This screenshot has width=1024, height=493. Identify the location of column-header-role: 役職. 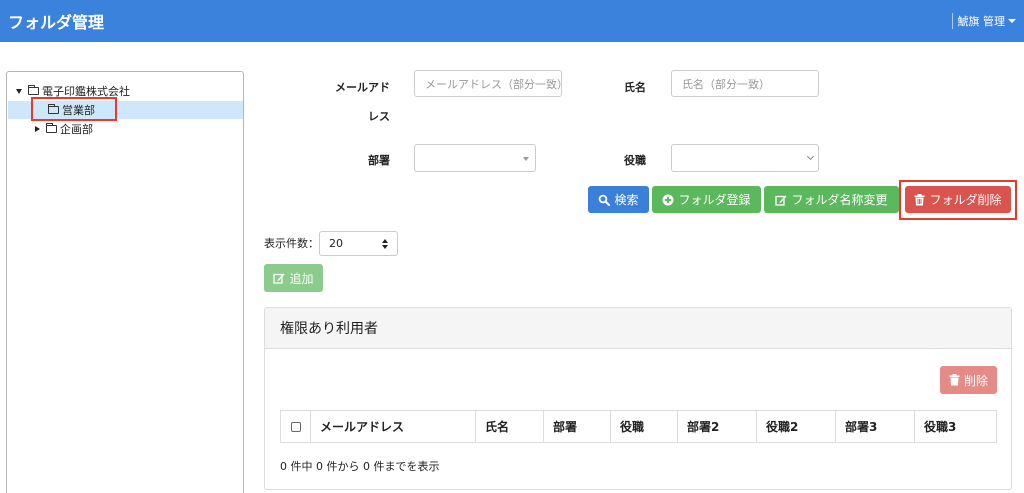
(644, 426).